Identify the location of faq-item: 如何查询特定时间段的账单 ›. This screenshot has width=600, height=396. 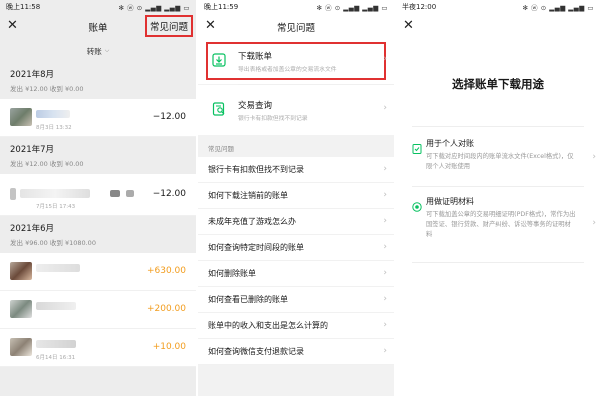
(296, 248).